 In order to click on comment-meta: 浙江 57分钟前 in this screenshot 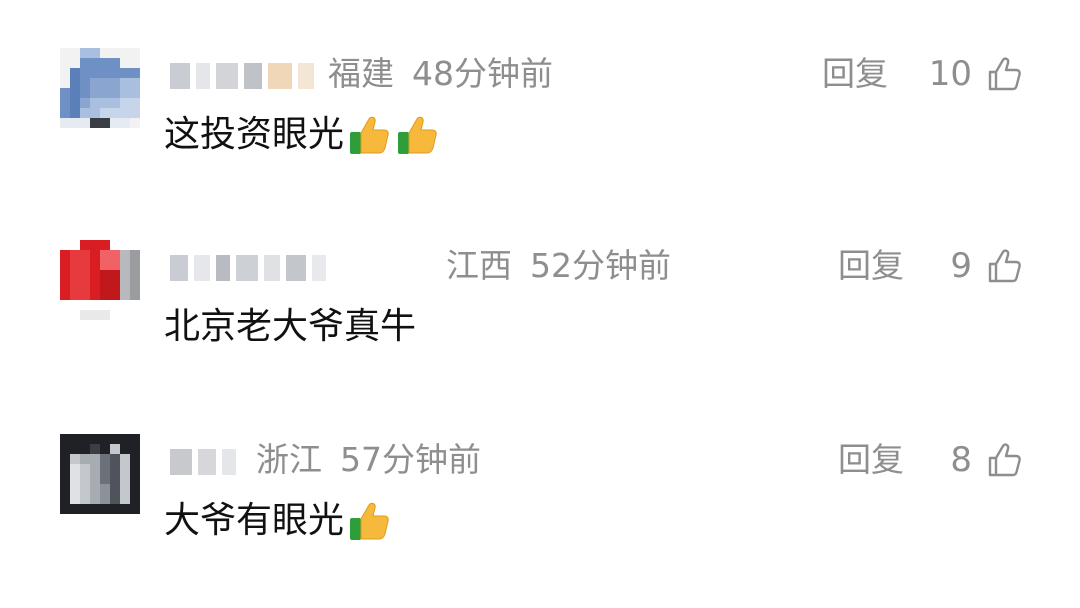, I will do `click(368, 460)`.